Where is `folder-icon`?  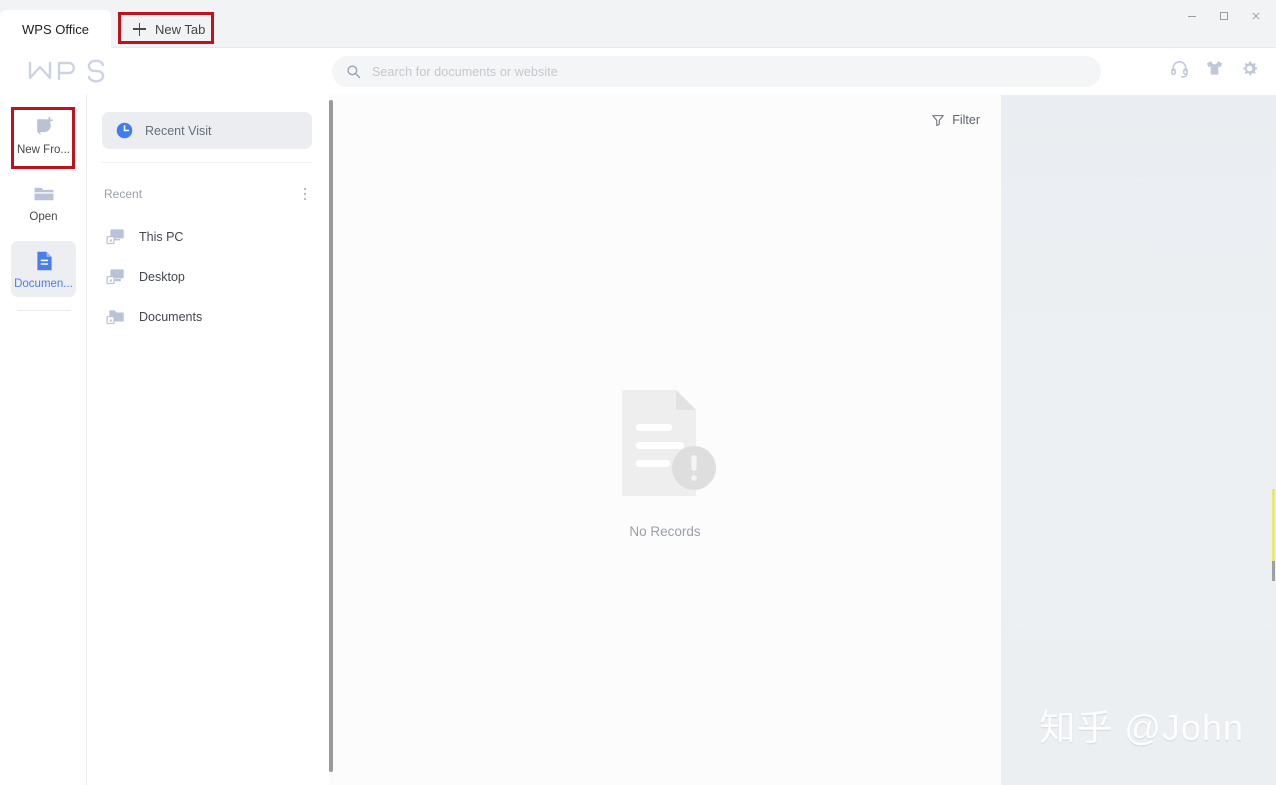
folder-icon is located at coordinates (115, 317).